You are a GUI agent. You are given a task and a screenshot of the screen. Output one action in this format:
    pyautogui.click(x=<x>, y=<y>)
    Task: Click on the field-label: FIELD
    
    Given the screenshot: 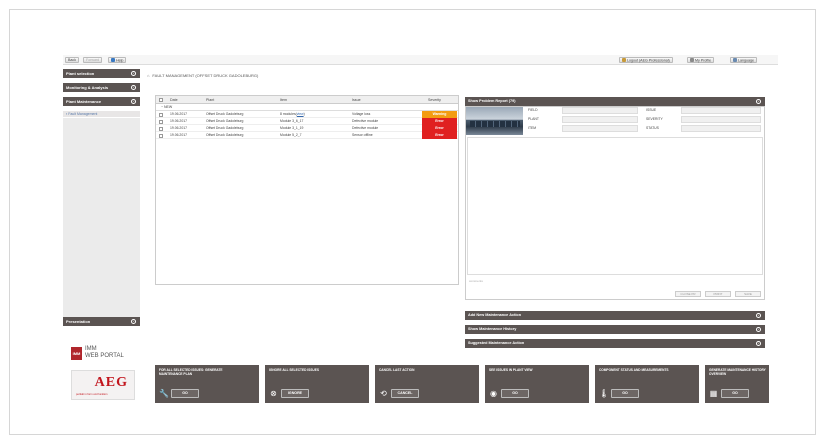 What is the action you would take?
    pyautogui.click(x=533, y=110)
    